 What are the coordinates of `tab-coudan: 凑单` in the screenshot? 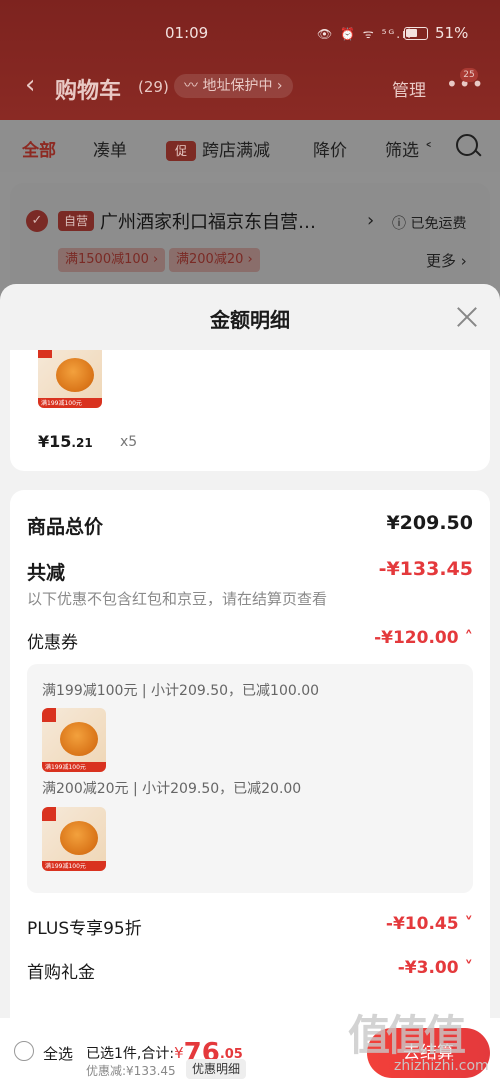 It's located at (110, 148).